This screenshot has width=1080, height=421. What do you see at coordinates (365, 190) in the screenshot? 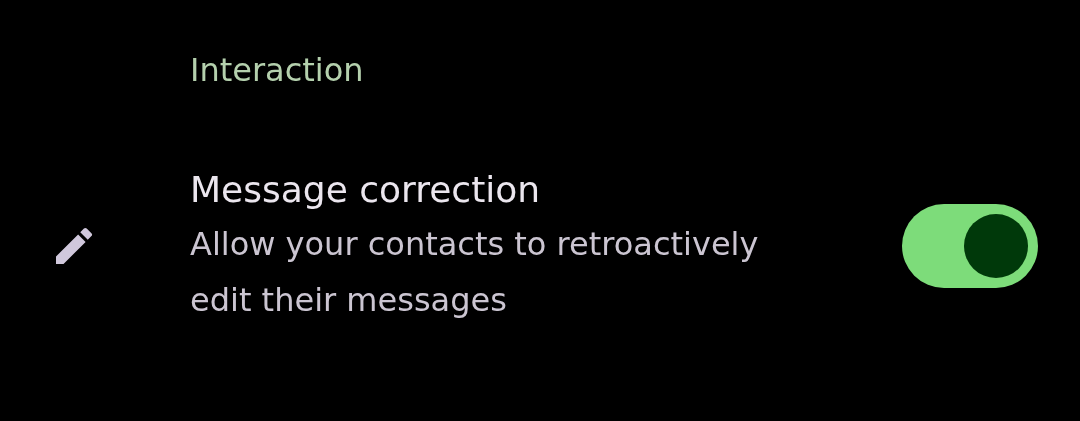
I see `setting-title: Message correction` at bounding box center [365, 190].